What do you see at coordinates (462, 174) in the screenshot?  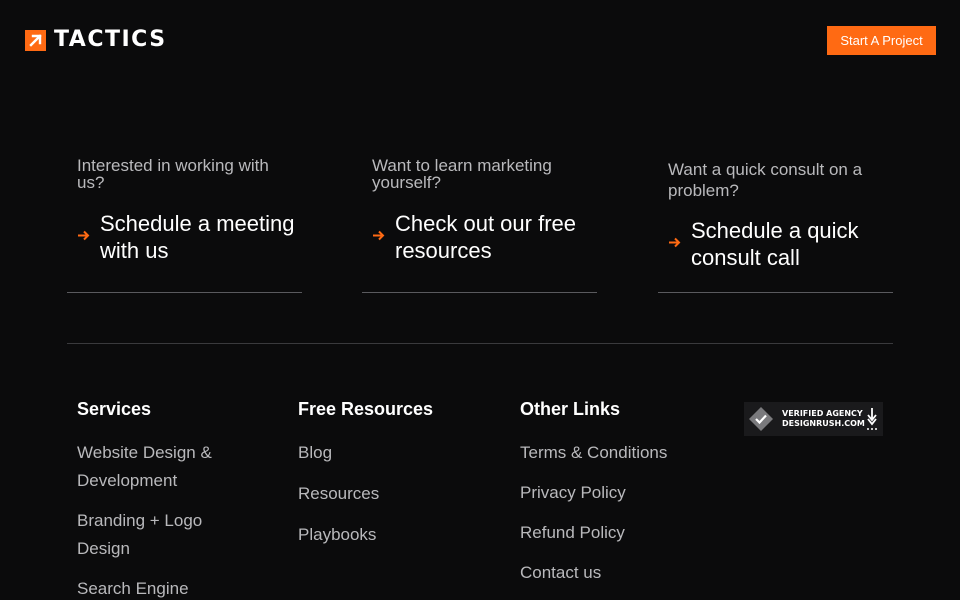 I see `card-question: Want to learn marketing yourself?` at bounding box center [462, 174].